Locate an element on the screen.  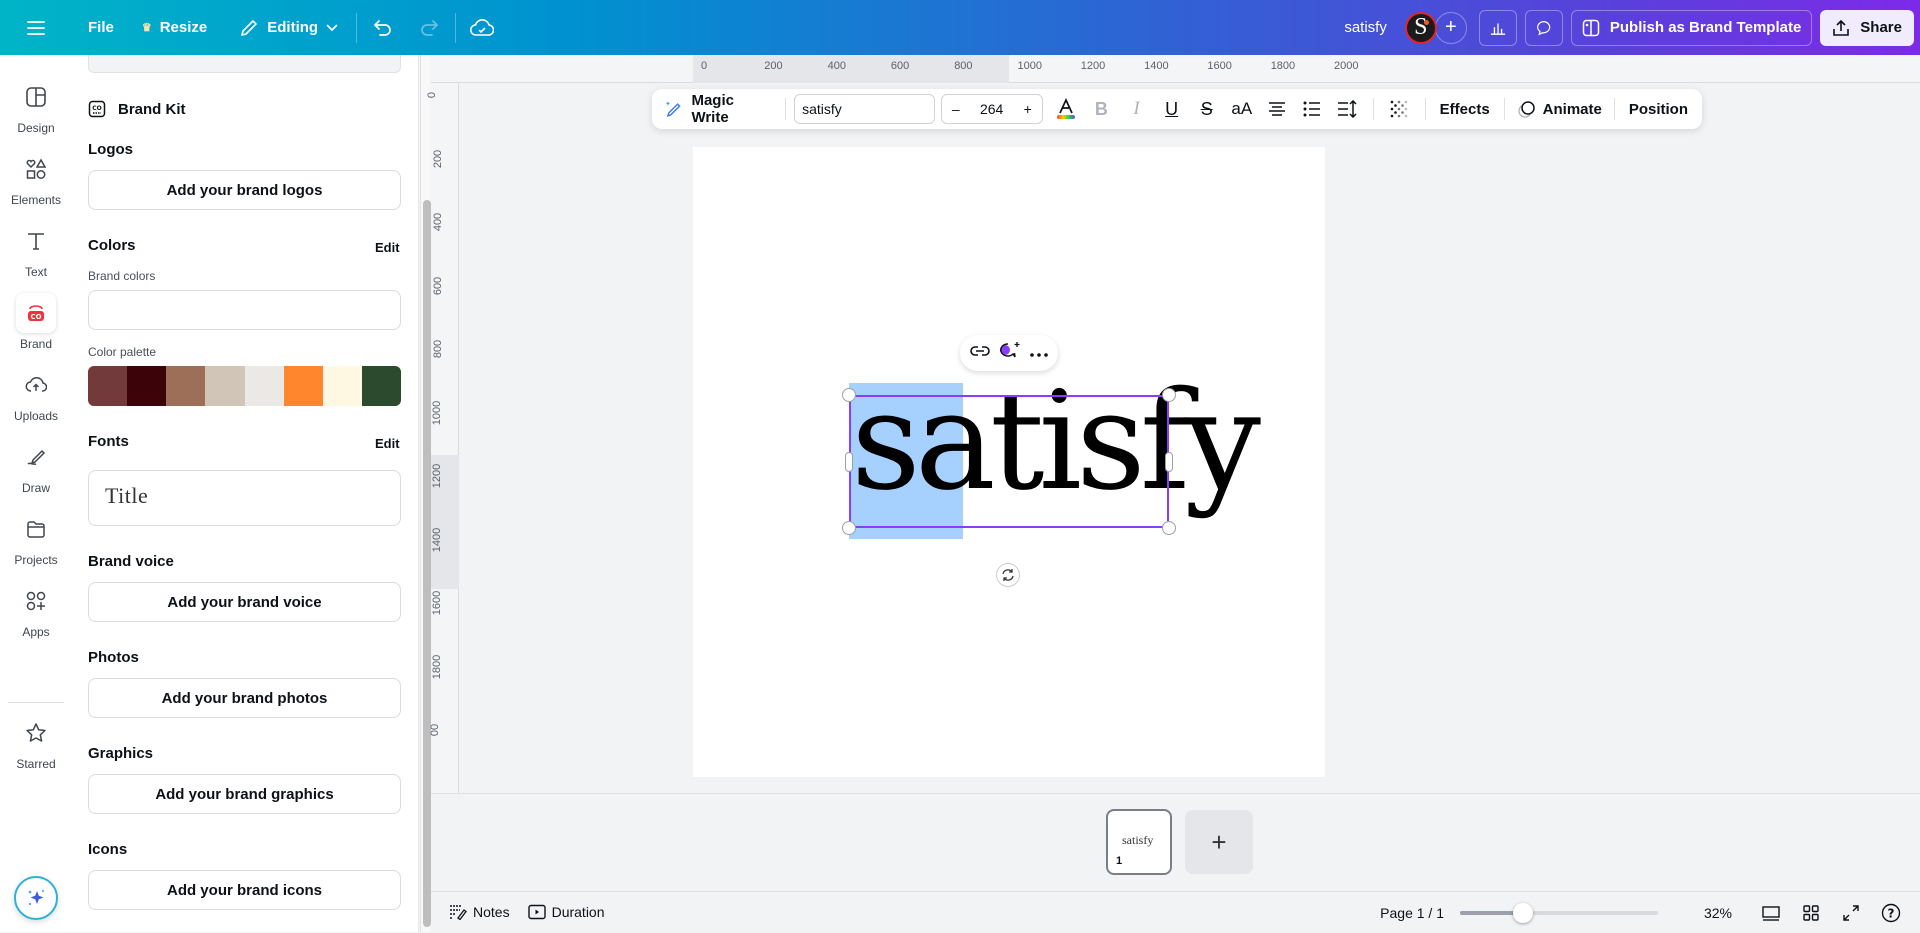
ruler-tick-label: 00 is located at coordinates (435, 730).